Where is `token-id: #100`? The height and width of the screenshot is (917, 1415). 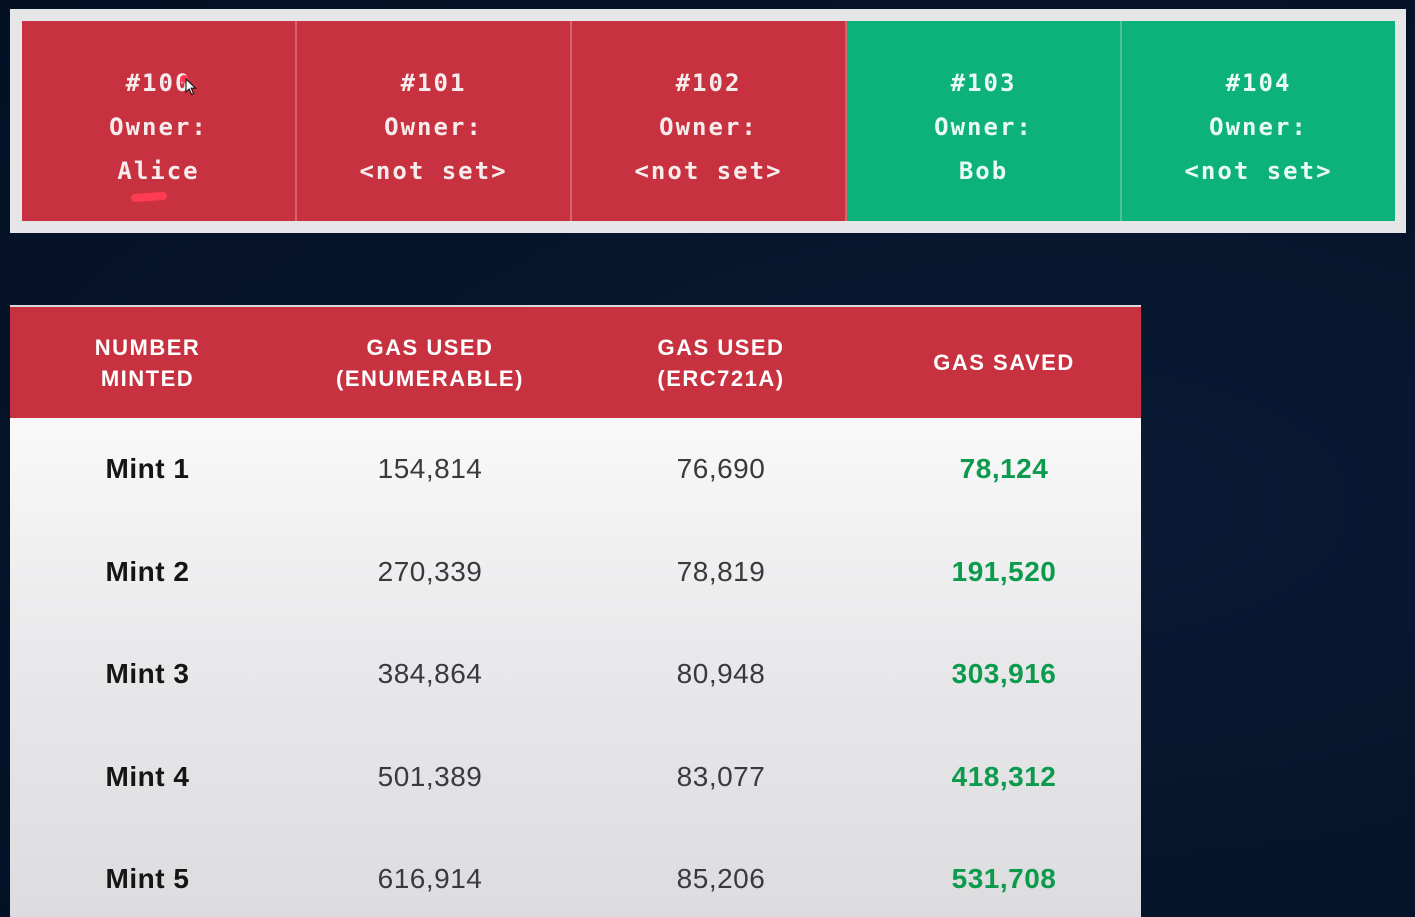 token-id: #100 is located at coordinates (158, 83).